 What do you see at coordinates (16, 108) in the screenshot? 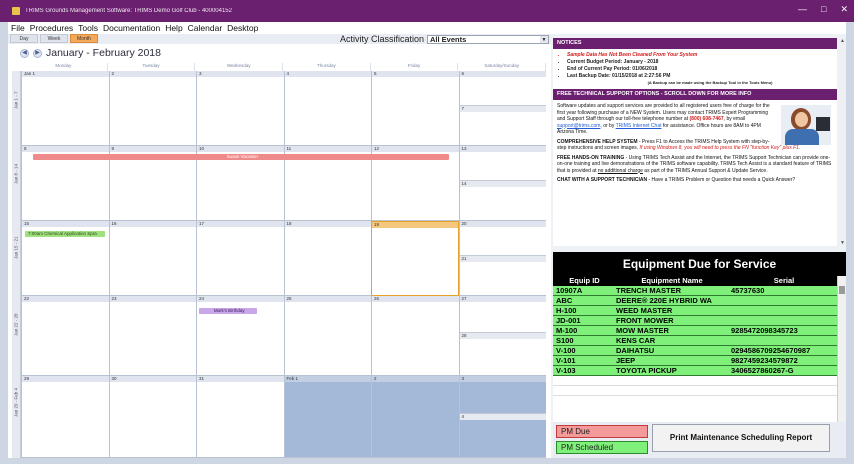
I see `week-label: Jan 1 - 7` at bounding box center [16, 108].